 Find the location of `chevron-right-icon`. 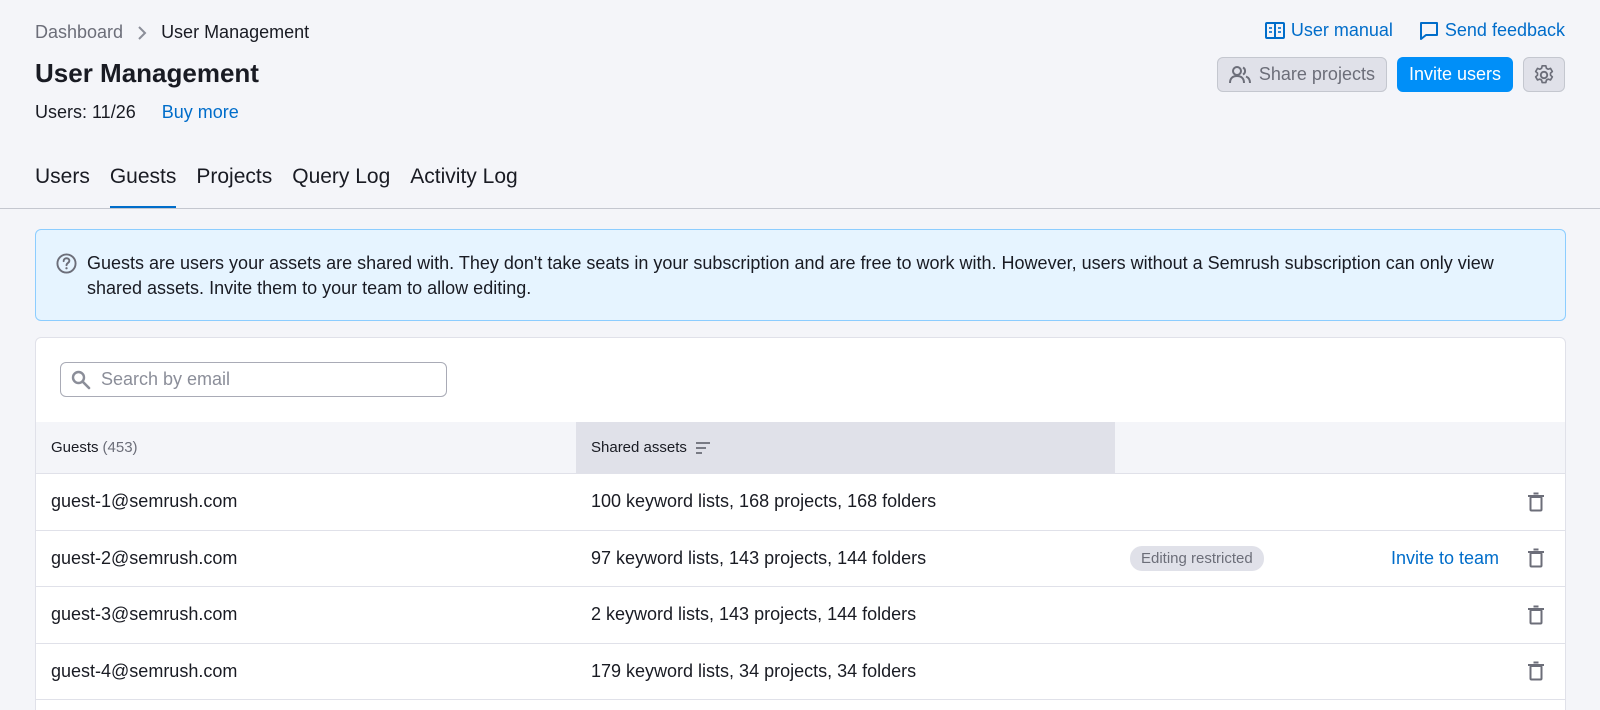

chevron-right-icon is located at coordinates (142, 32).